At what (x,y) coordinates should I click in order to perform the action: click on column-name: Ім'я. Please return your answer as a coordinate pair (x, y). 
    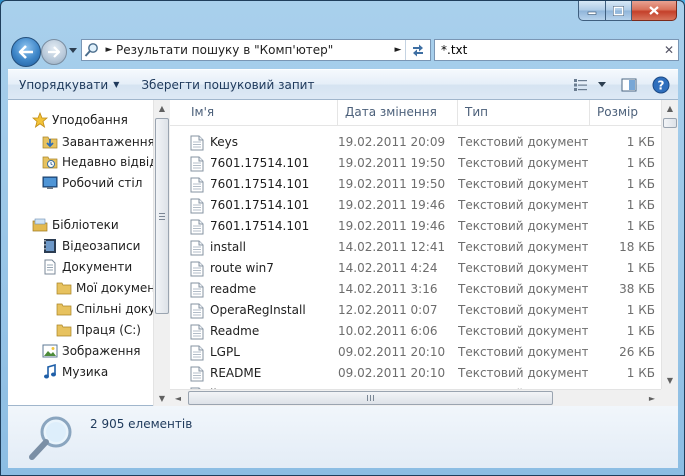
    Looking at the image, I should click on (261, 112).